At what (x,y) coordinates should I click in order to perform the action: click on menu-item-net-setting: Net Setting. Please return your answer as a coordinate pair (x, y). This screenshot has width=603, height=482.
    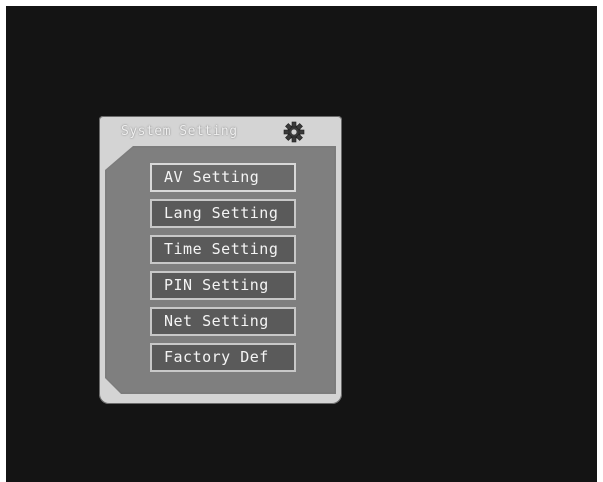
    Looking at the image, I should click on (223, 321).